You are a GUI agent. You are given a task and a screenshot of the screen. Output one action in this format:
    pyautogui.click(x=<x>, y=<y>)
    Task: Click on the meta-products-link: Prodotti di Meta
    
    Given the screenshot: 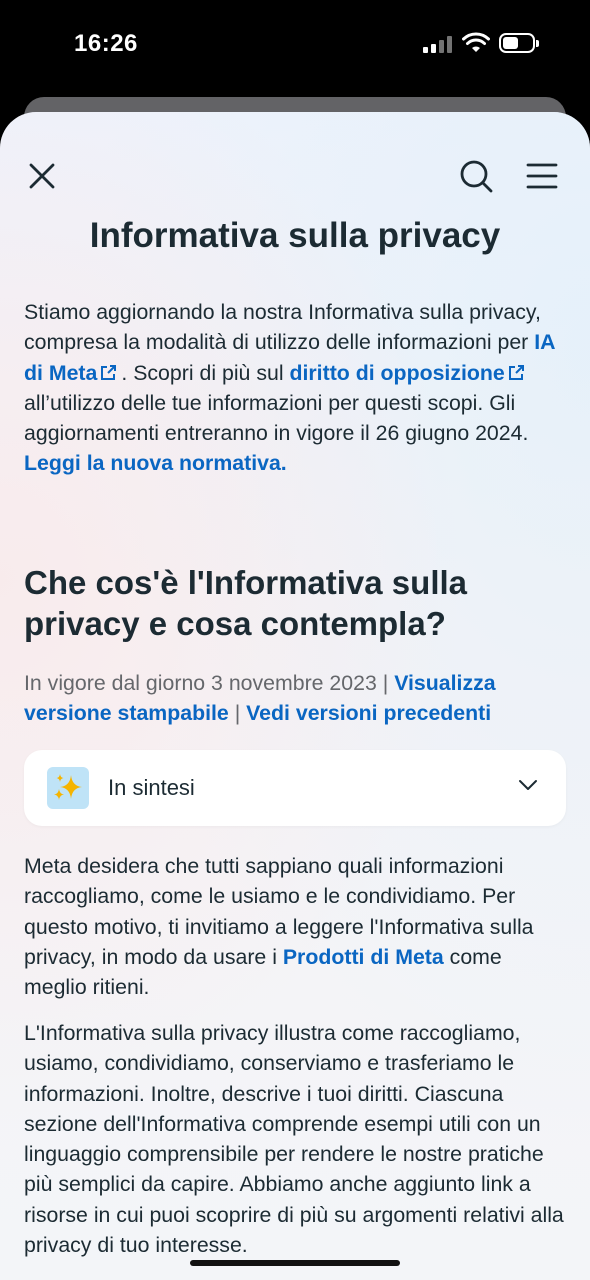 What is the action you would take?
    pyautogui.click(x=363, y=957)
    